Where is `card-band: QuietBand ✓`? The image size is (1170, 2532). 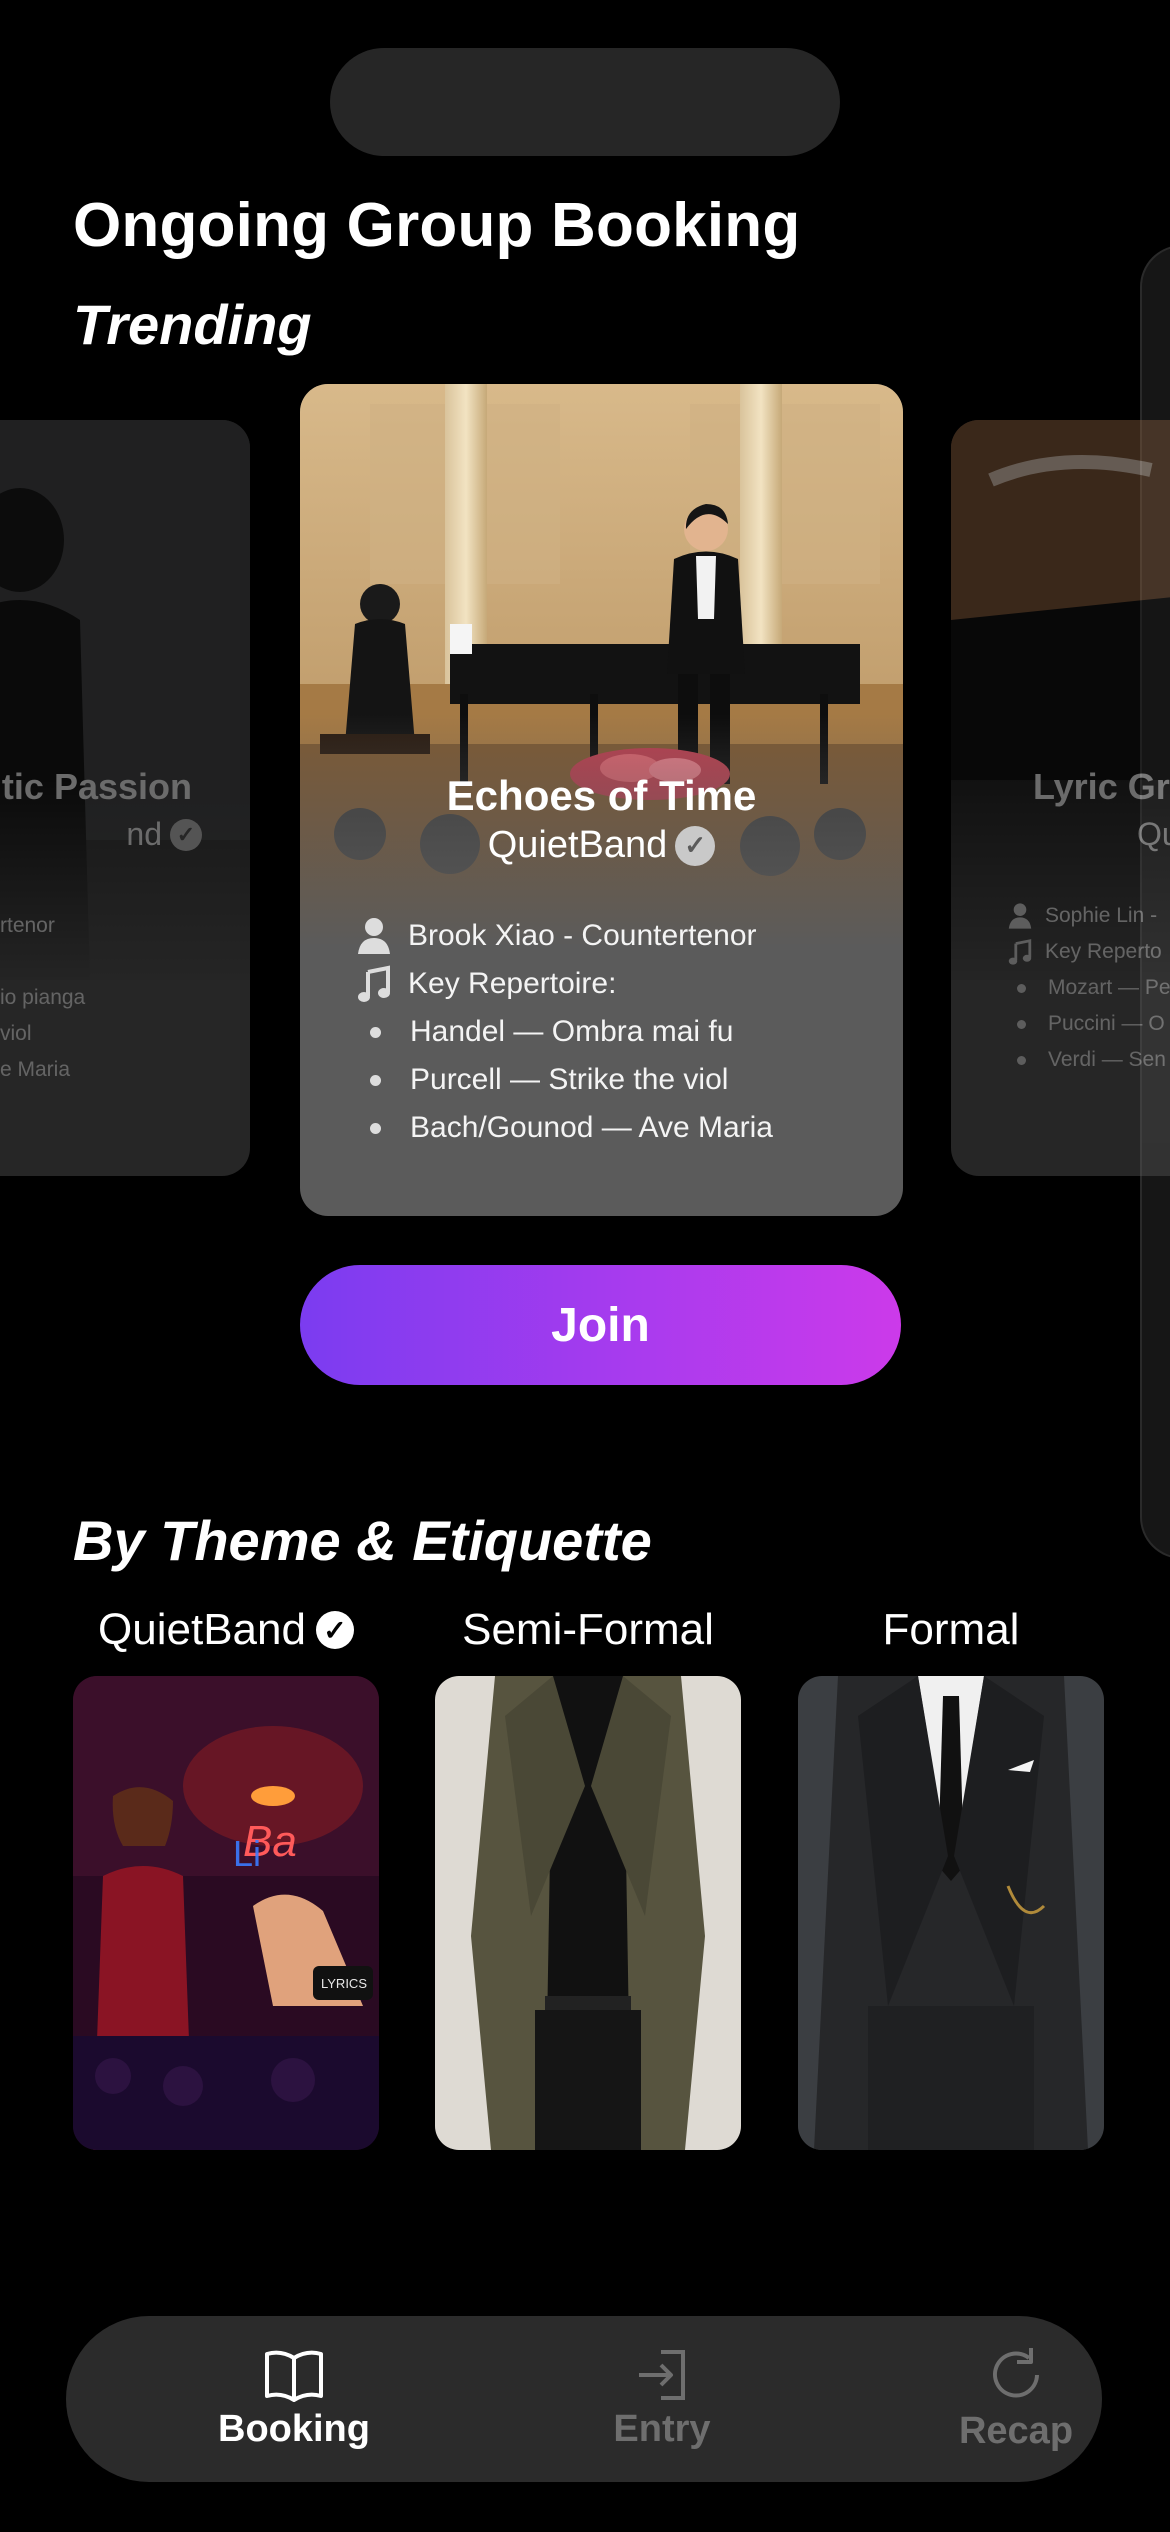 card-band: QuietBand ✓ is located at coordinates (601, 845).